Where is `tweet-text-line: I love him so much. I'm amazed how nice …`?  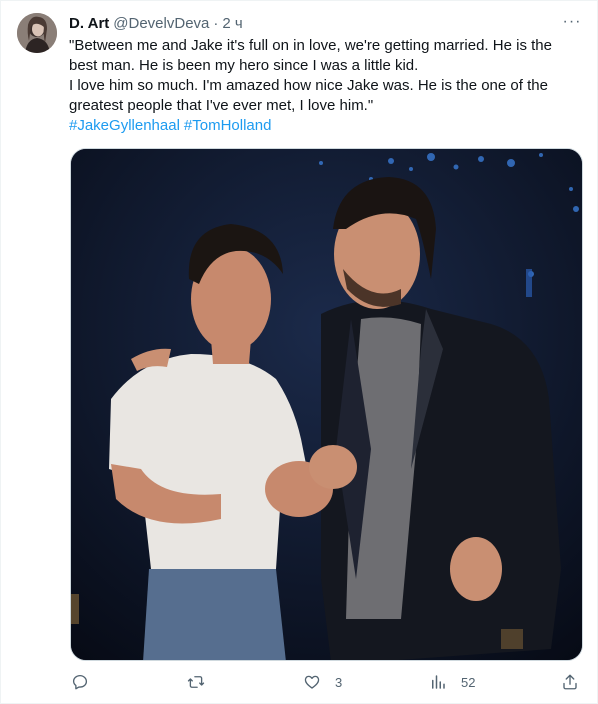
tweet-text-line: I love him so much. I'm amazed how nice … is located at coordinates (308, 85).